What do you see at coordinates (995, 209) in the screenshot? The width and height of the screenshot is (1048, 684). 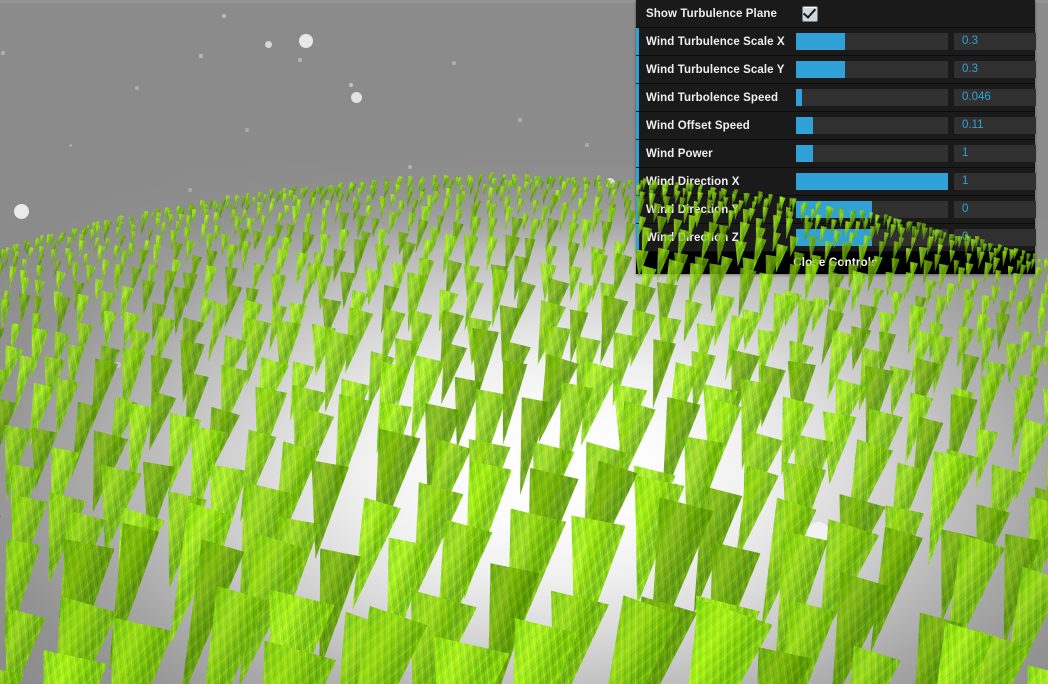 I see `value-field-wind-direction-y: 0` at bounding box center [995, 209].